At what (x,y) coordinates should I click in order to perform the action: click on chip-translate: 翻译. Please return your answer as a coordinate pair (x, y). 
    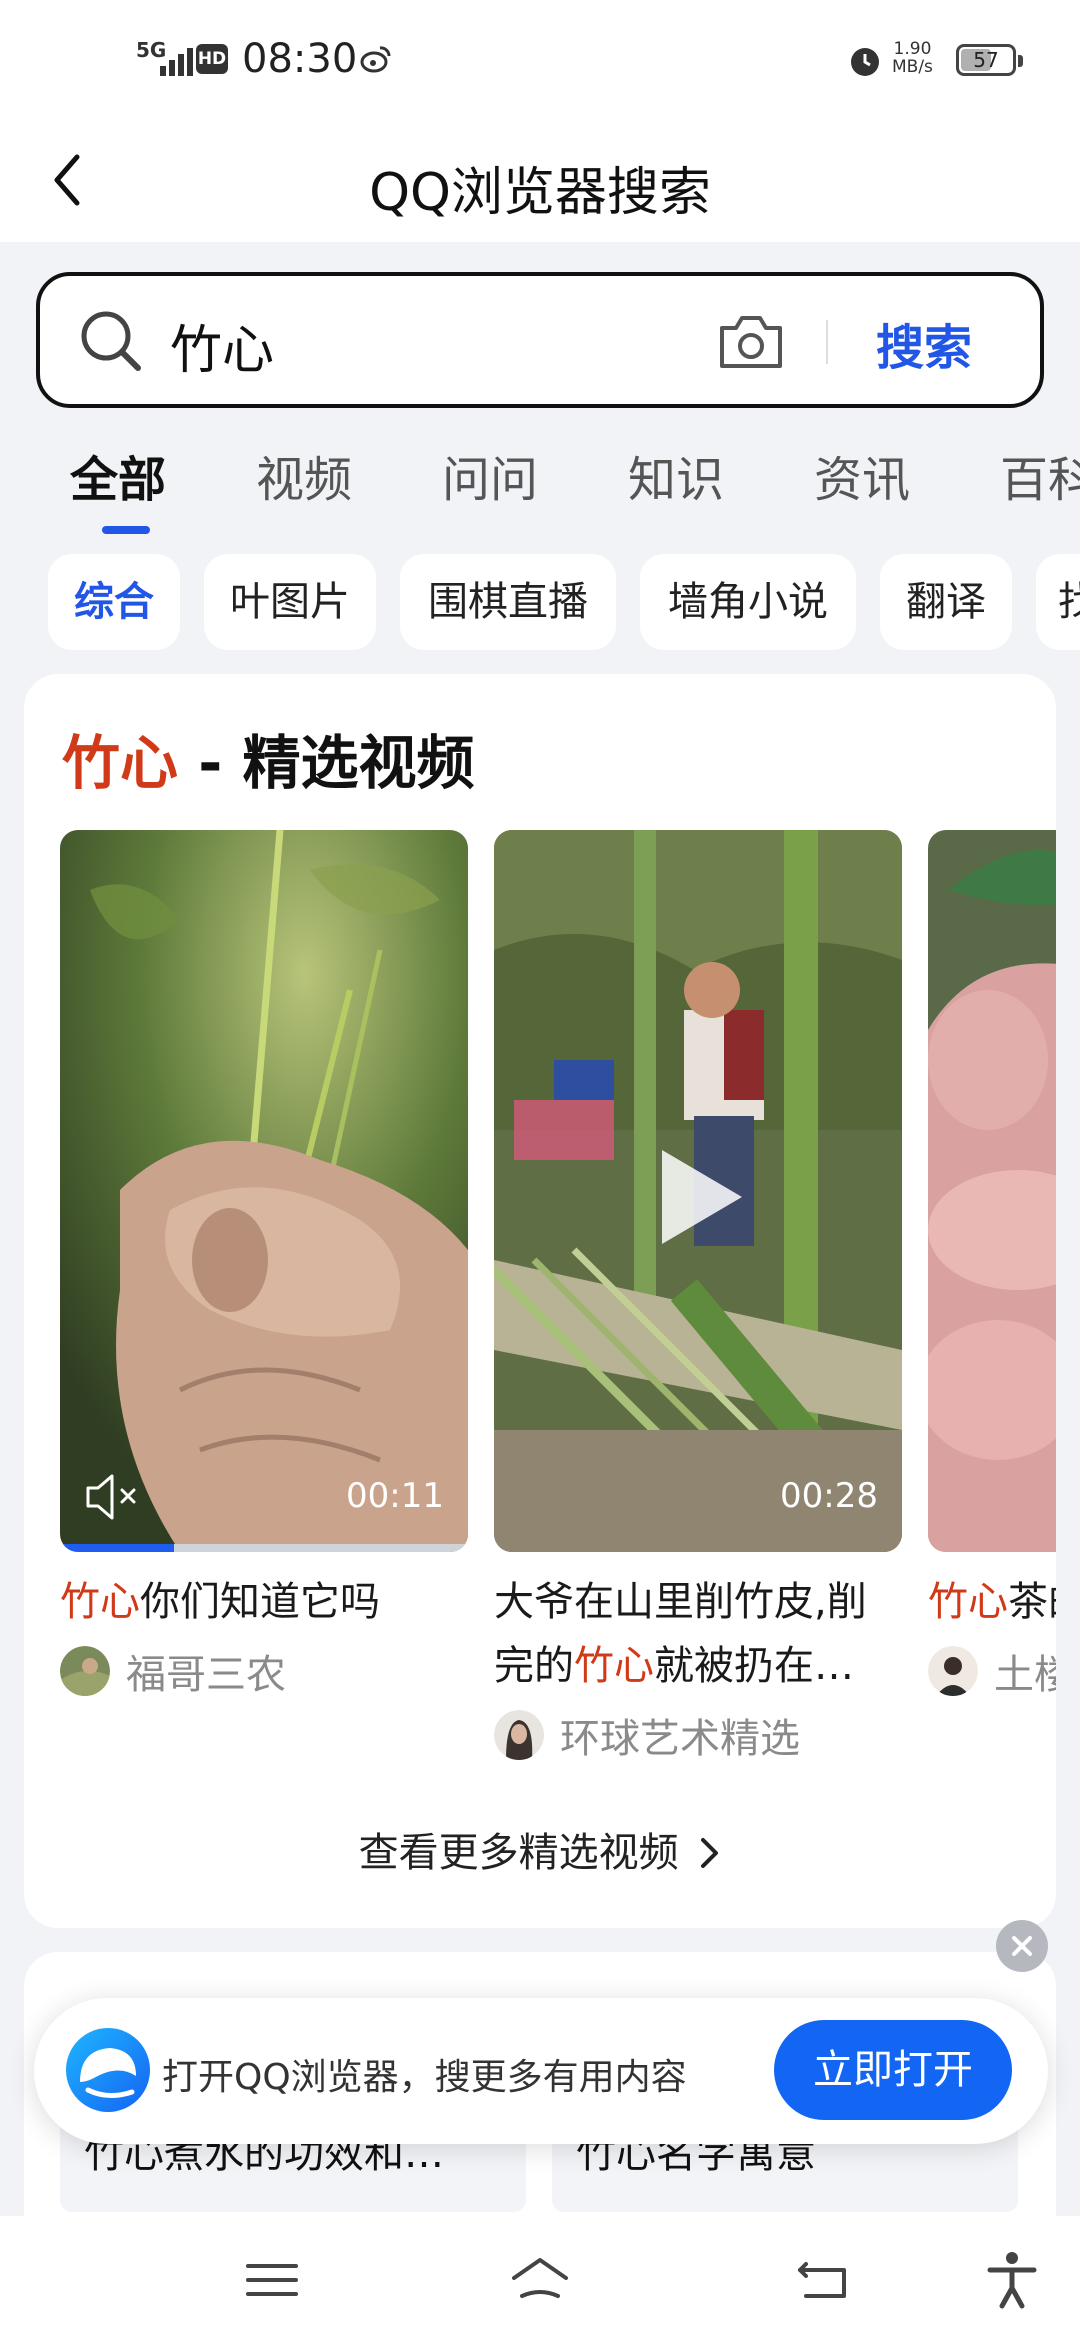
    Looking at the image, I should click on (946, 602).